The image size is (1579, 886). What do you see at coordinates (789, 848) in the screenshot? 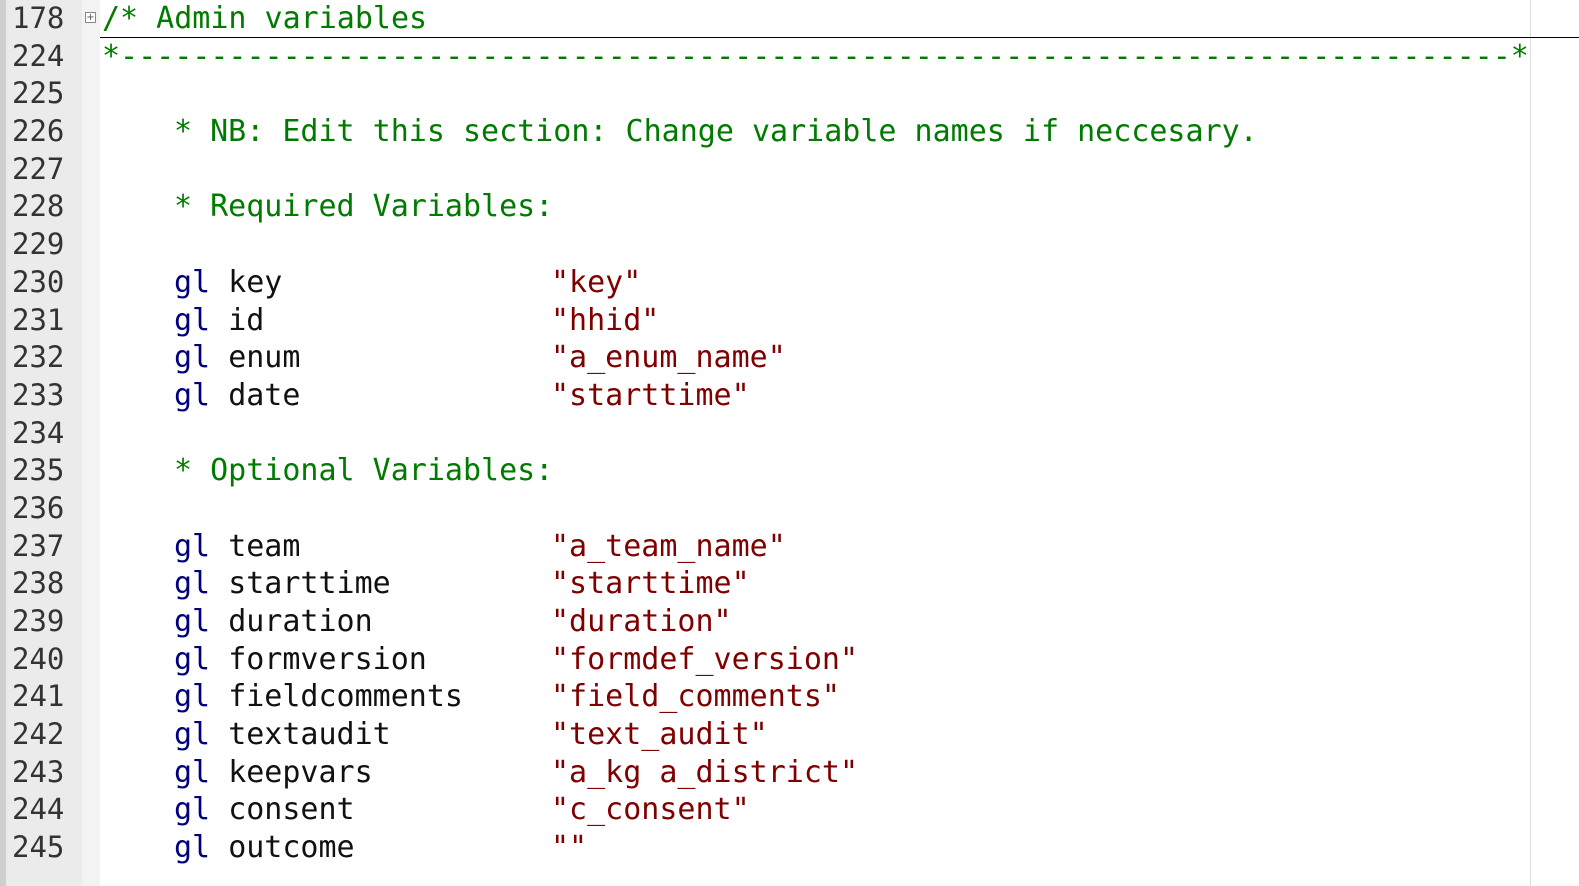
I see `code-line: 245 gl outcome ""` at bounding box center [789, 848].